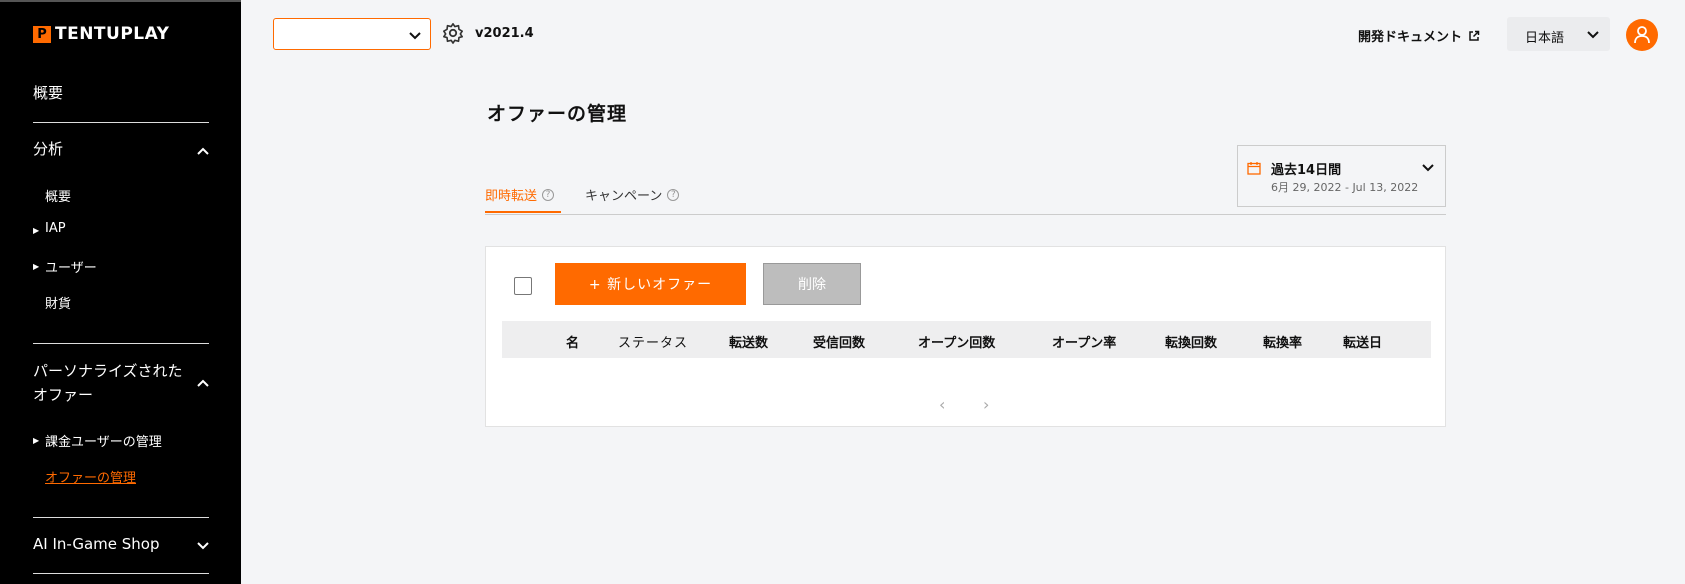  I want to click on sidebar-subitem-users: ユーザー, so click(71, 266).